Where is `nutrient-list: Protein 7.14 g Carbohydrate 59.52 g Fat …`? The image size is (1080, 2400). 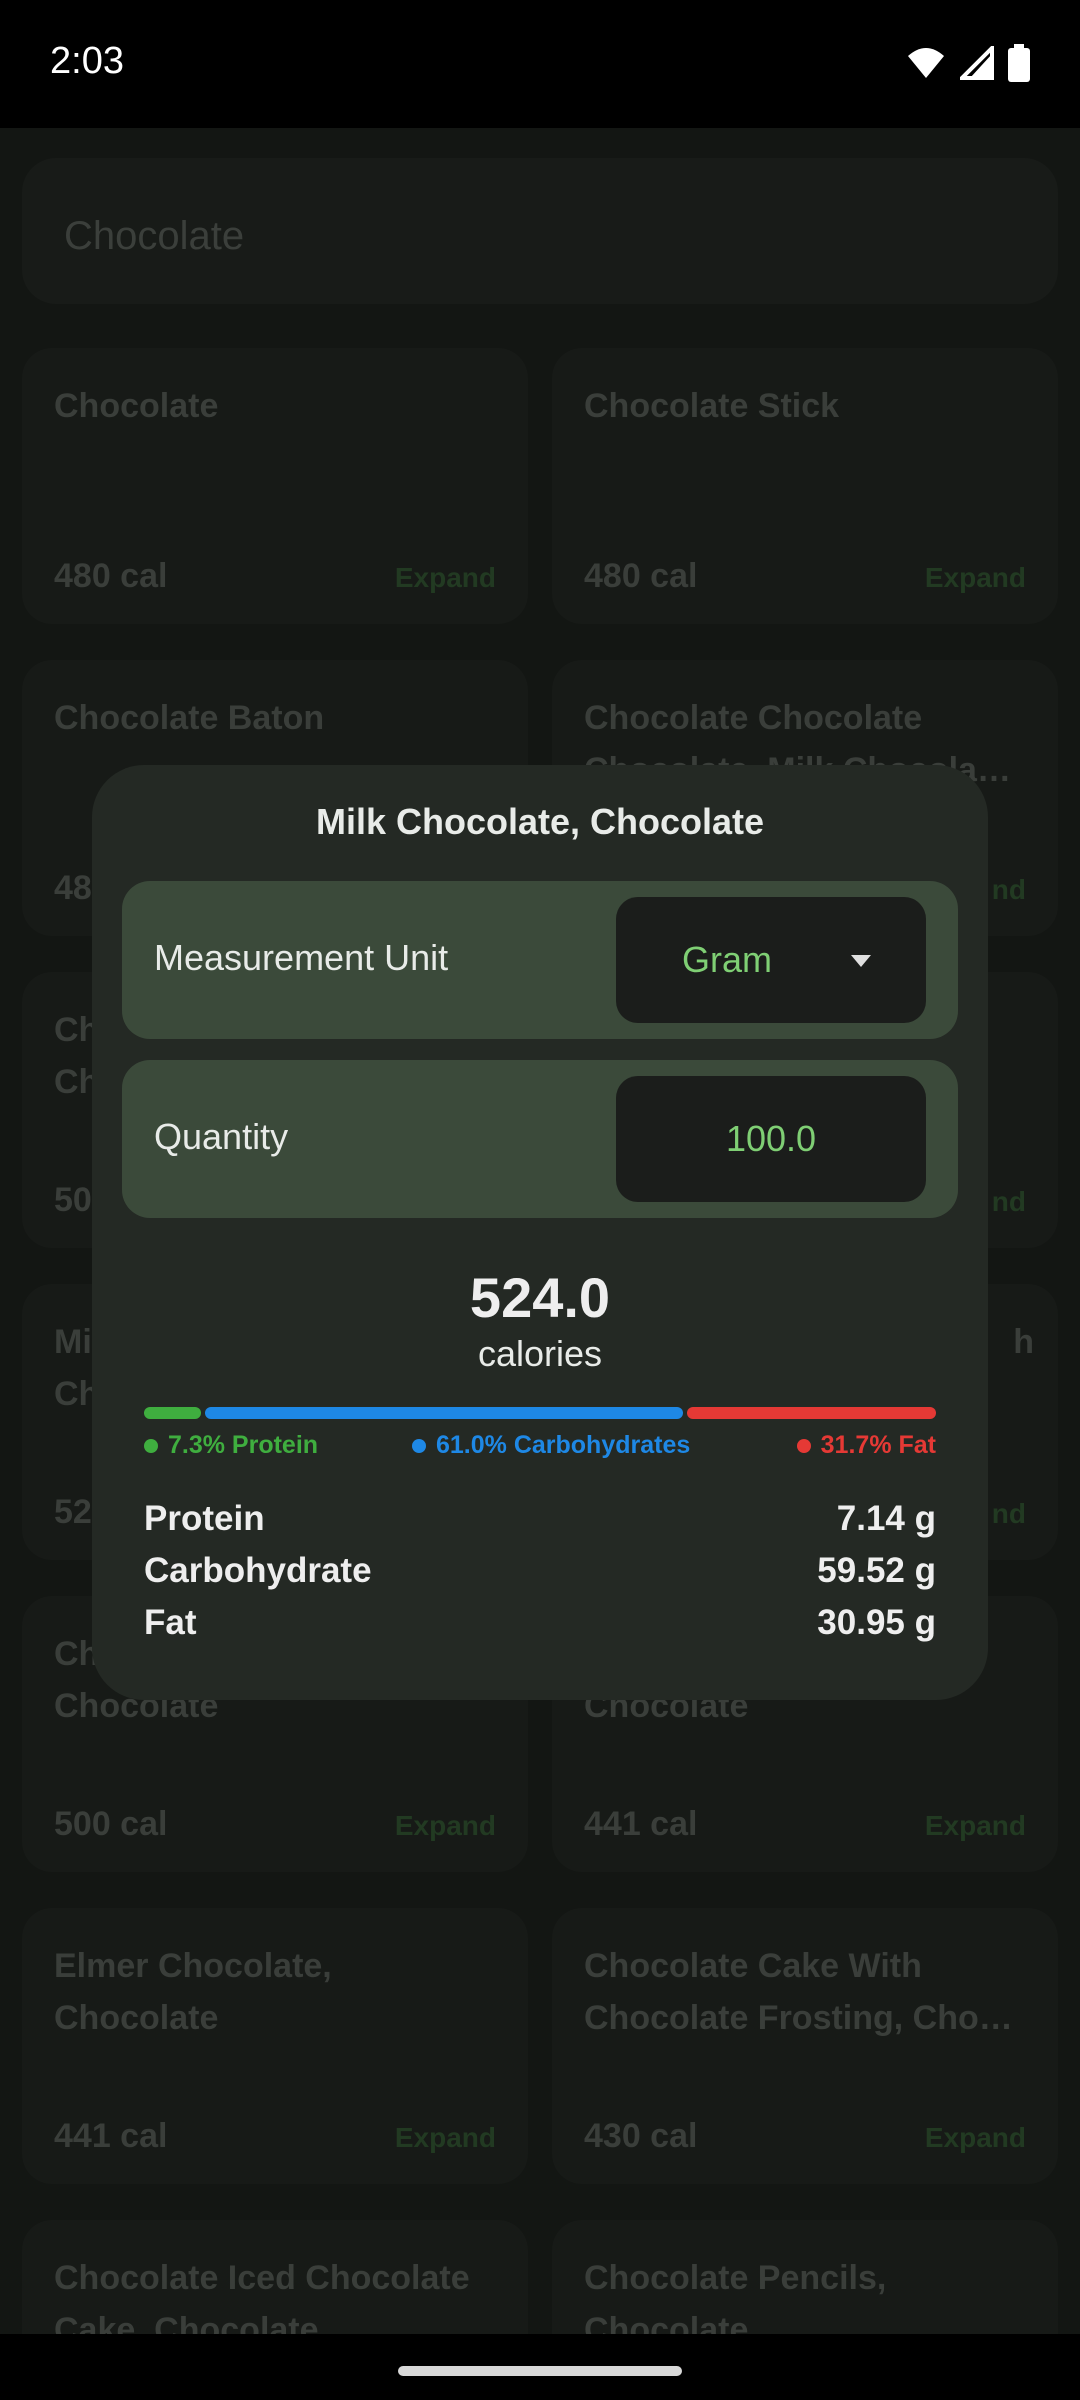
nutrient-list: Protein 7.14 g Carbohydrate 59.52 g Fat … is located at coordinates (540, 1571).